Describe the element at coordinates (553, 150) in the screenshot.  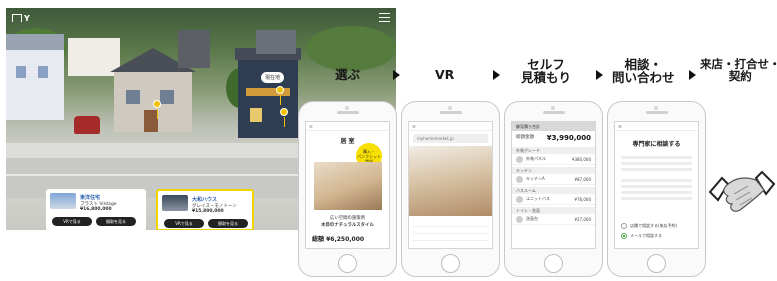
I see `section-label: 外装グレード` at that location.